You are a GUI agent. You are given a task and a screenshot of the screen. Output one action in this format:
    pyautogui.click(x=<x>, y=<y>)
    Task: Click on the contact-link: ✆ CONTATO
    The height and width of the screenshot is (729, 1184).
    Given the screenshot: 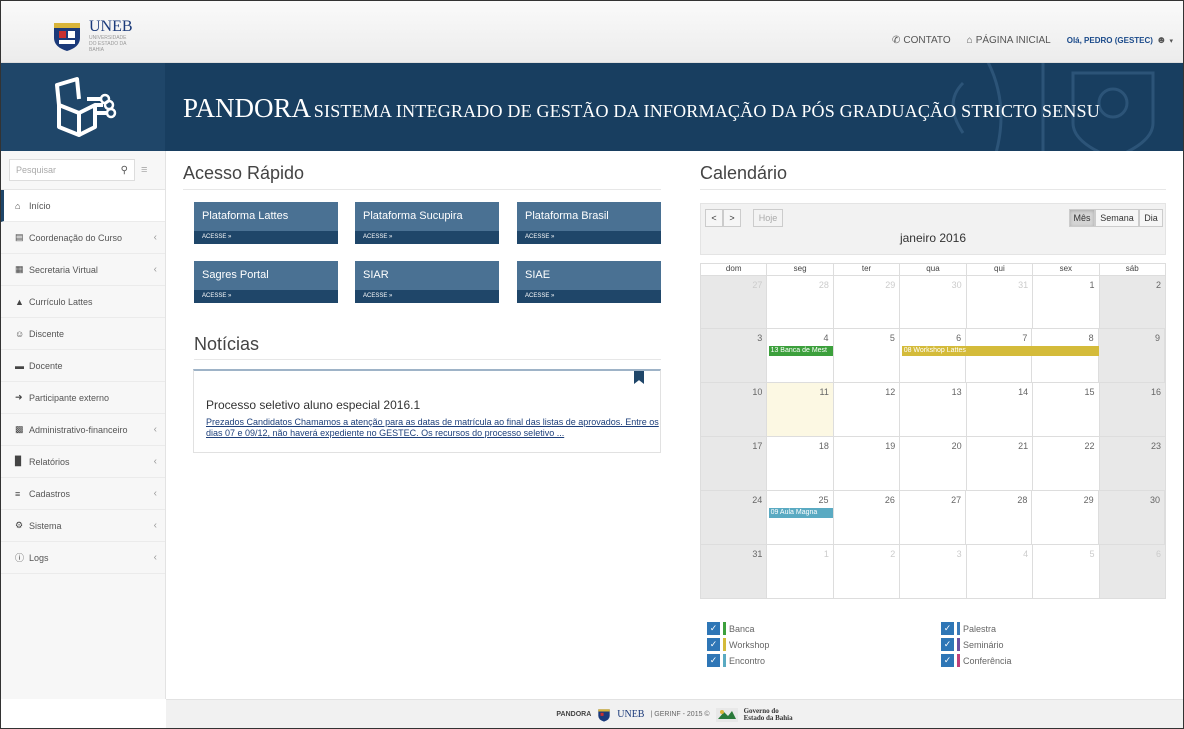 What is the action you would take?
    pyautogui.click(x=921, y=40)
    